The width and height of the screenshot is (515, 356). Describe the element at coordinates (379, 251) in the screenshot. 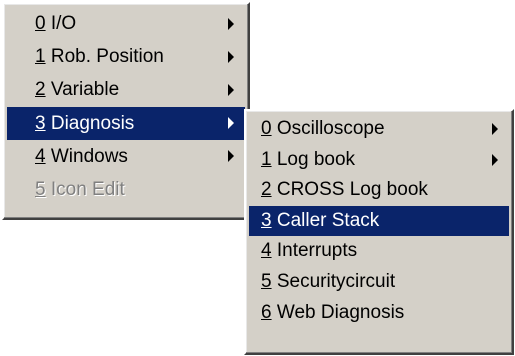

I see `submenu-item-interrupts: 4 Interrupts` at that location.